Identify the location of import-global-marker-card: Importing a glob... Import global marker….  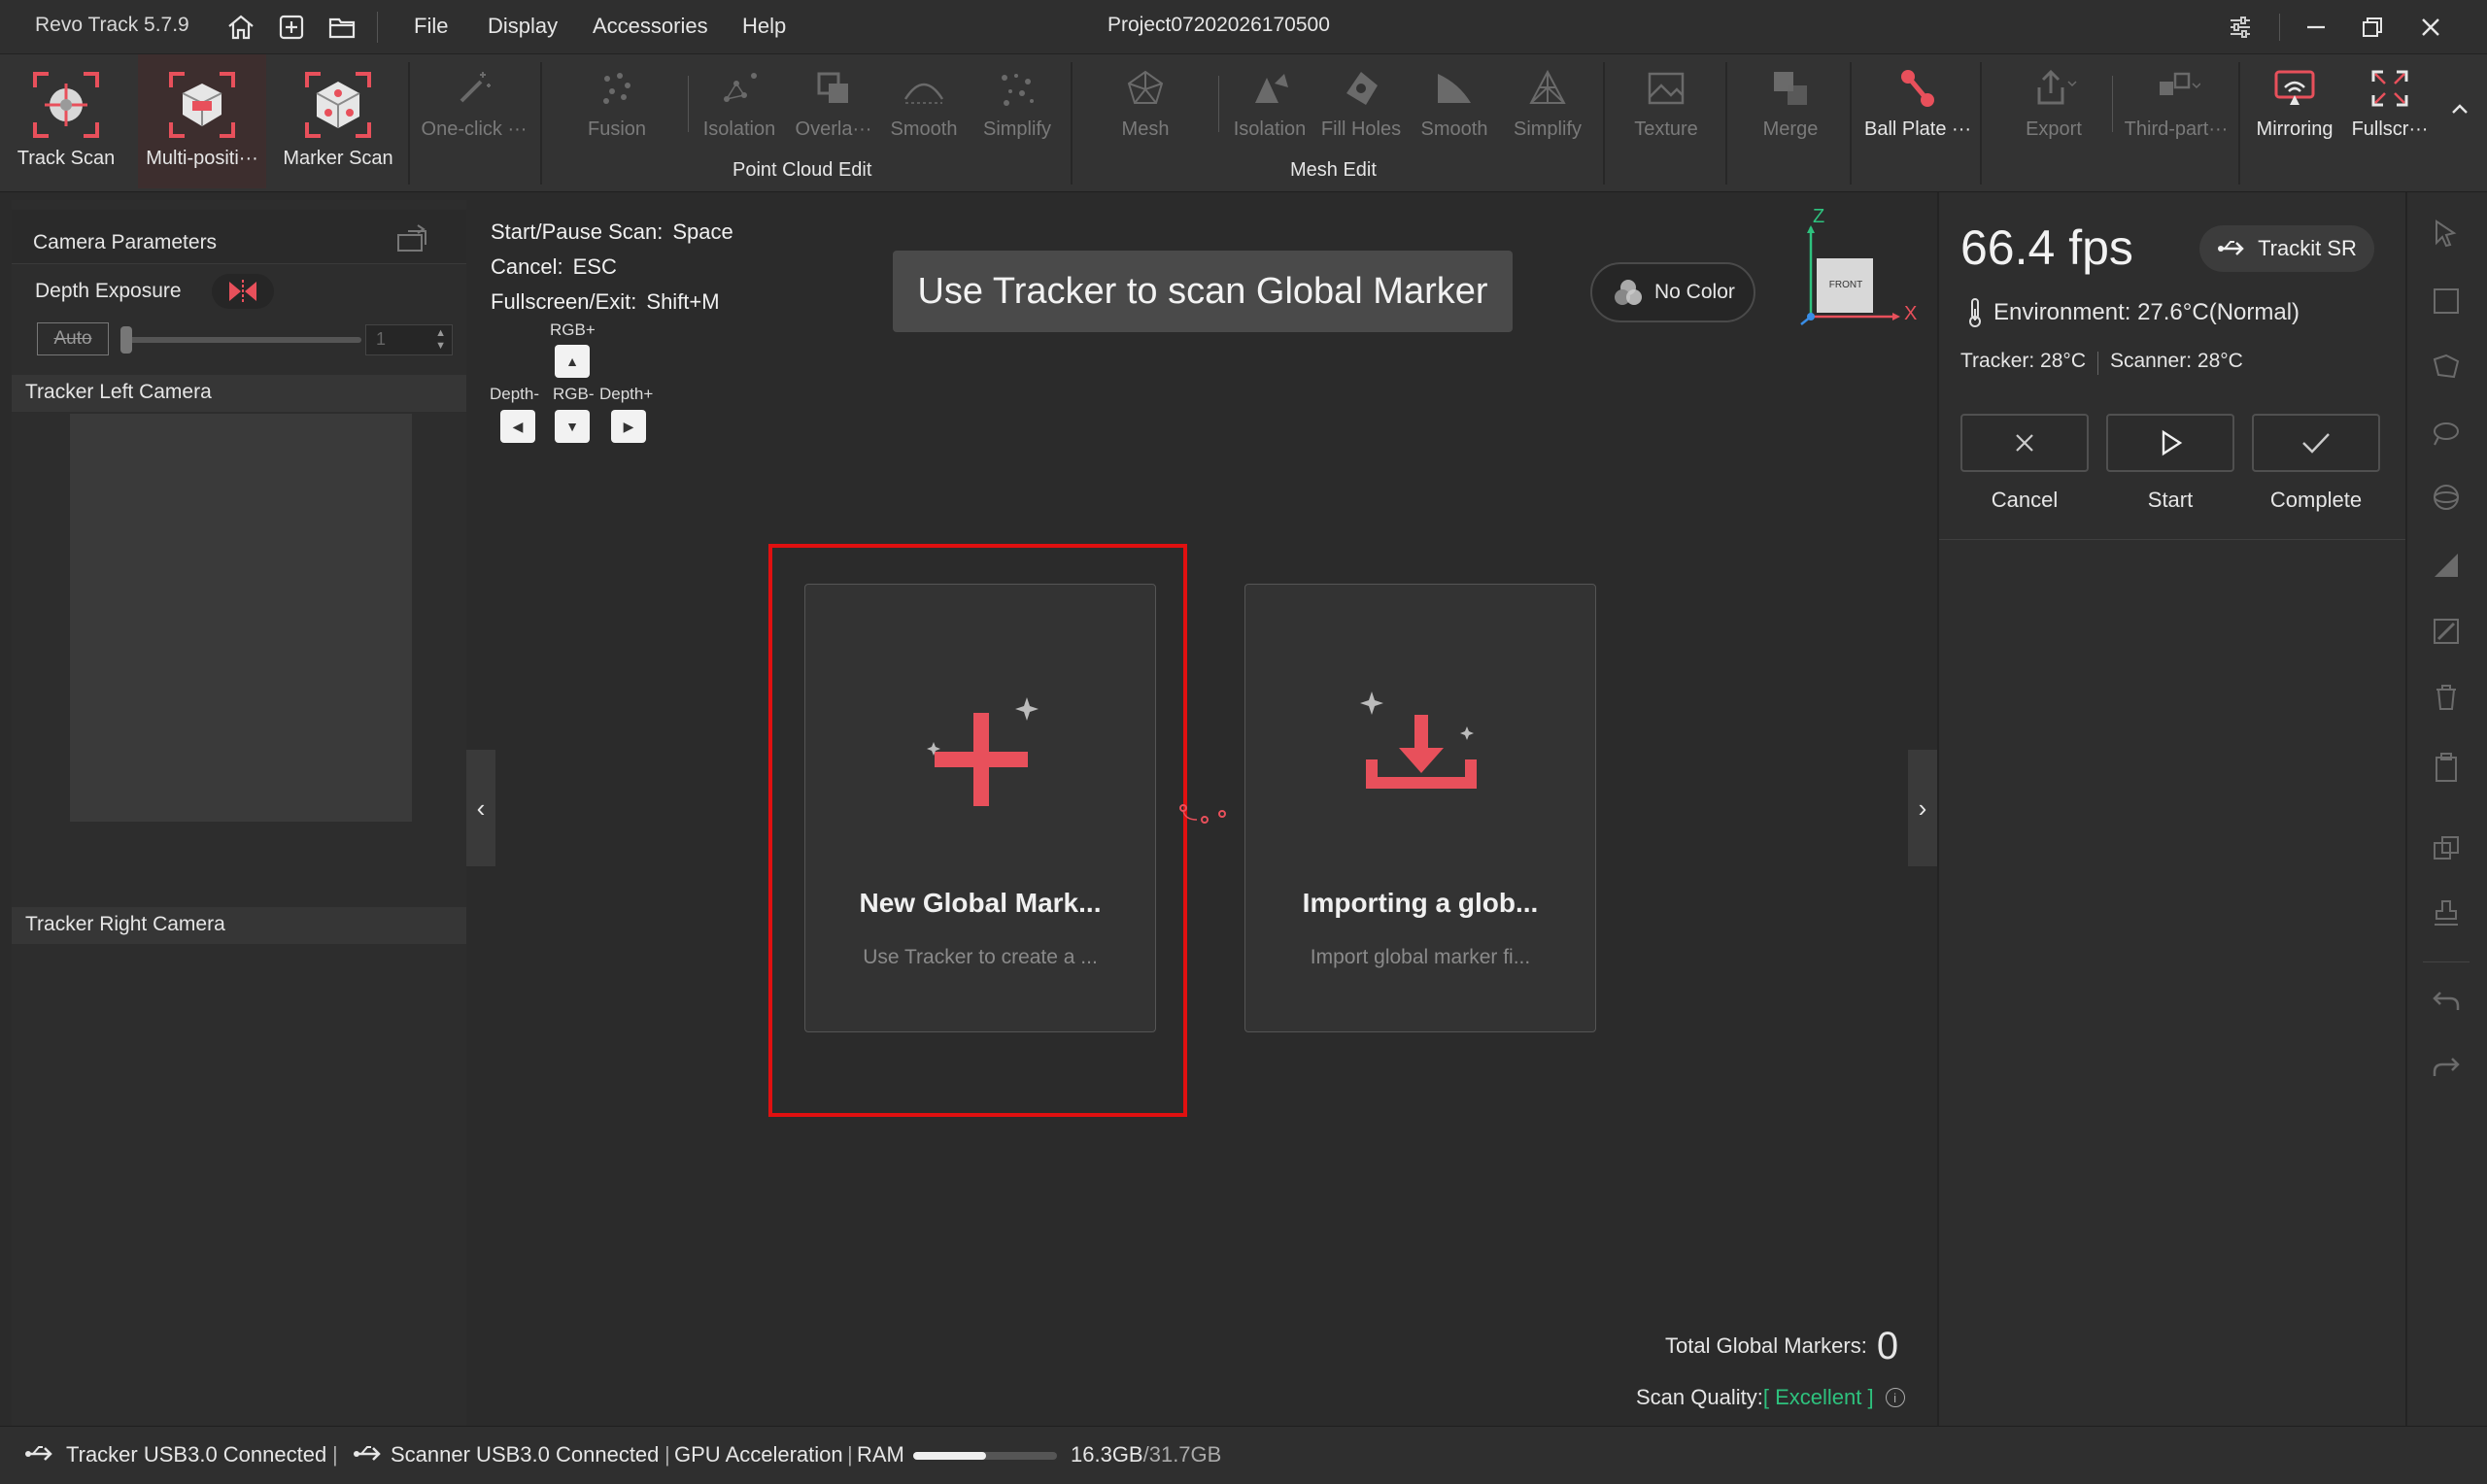
(1420, 808).